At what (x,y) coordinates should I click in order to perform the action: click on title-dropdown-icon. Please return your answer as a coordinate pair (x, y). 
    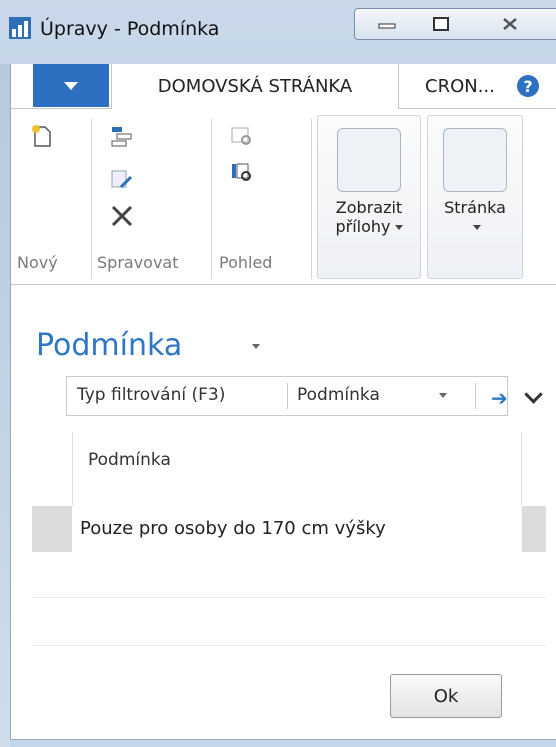
    Looking at the image, I should click on (256, 346).